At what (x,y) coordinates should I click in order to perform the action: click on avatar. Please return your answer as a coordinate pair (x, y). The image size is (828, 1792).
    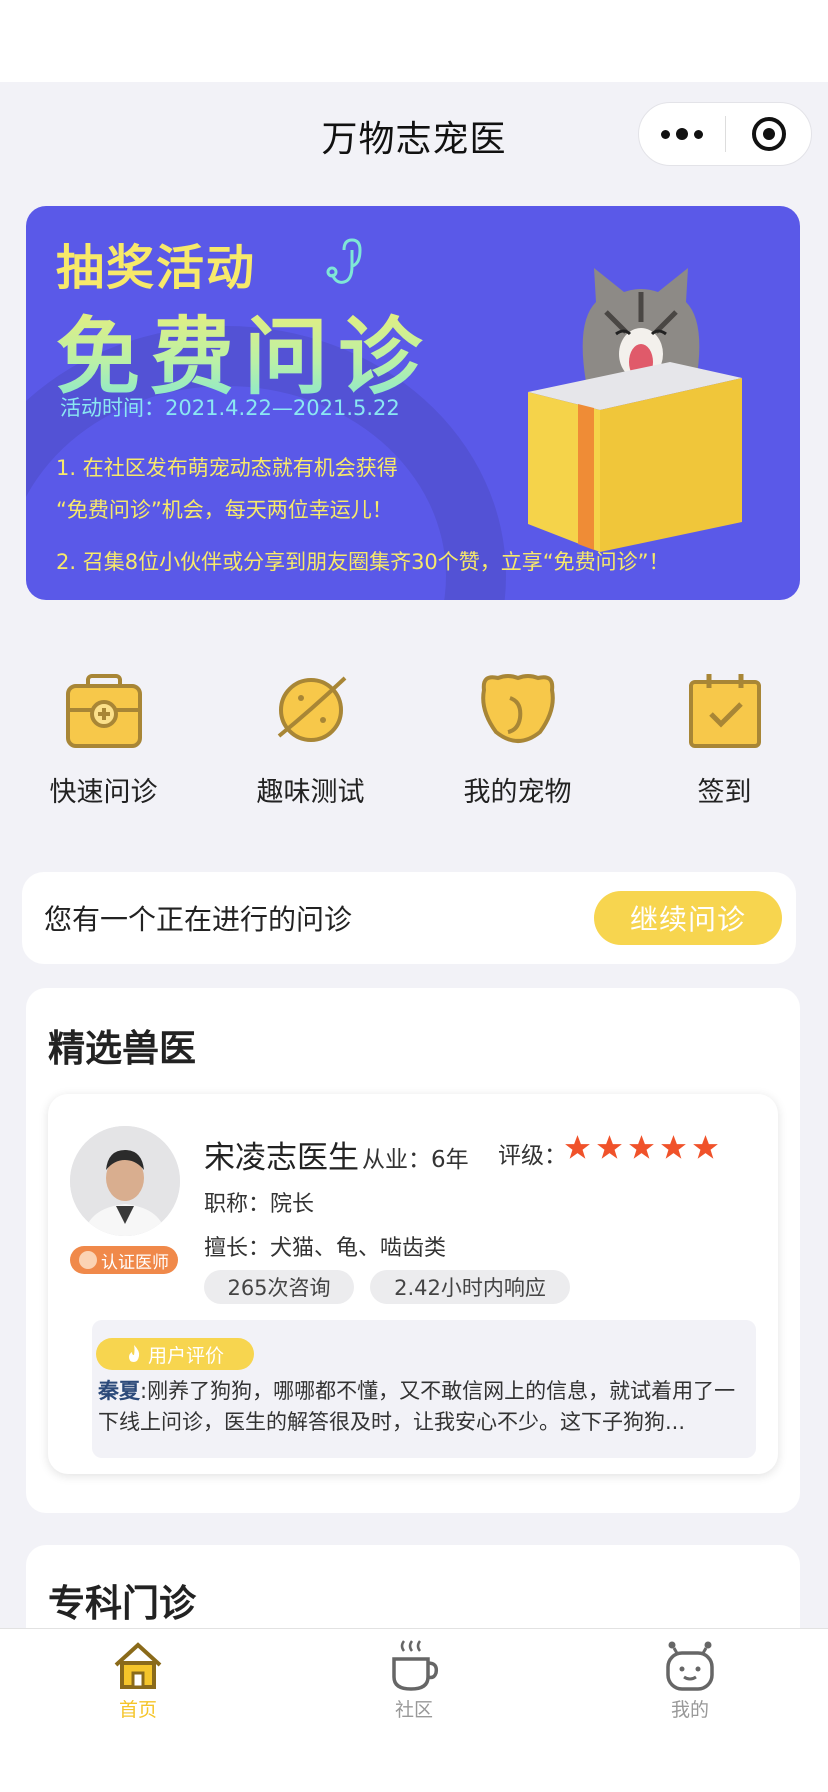
    Looking at the image, I should click on (125, 1181).